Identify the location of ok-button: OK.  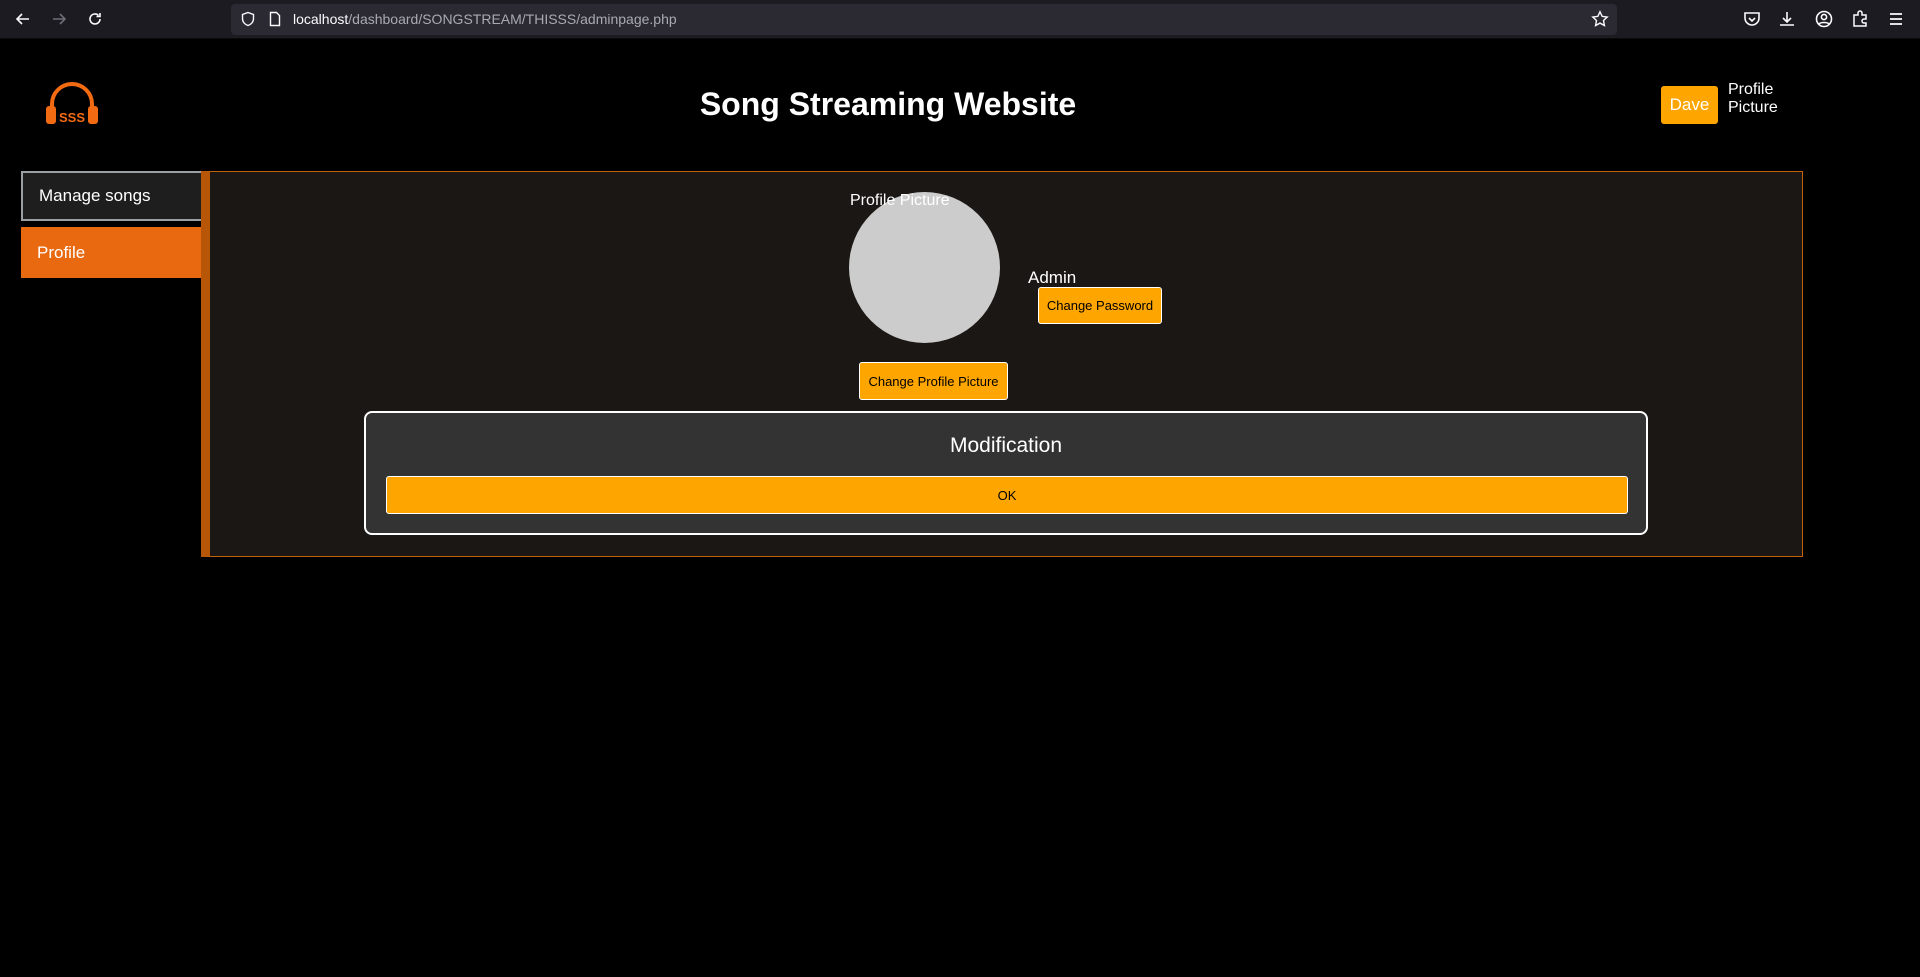
(1007, 495).